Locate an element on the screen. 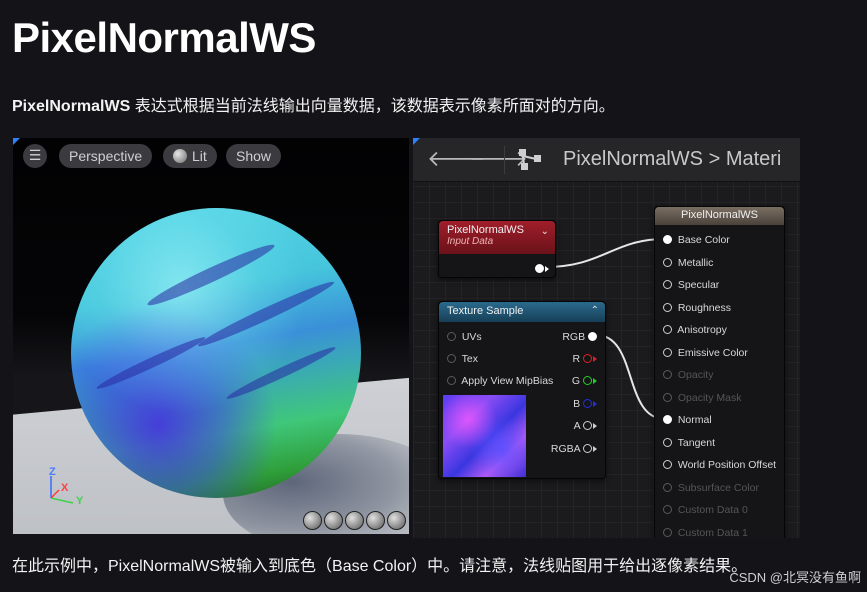 The image size is (867, 592). pin-label: Opacity is located at coordinates (695, 375).